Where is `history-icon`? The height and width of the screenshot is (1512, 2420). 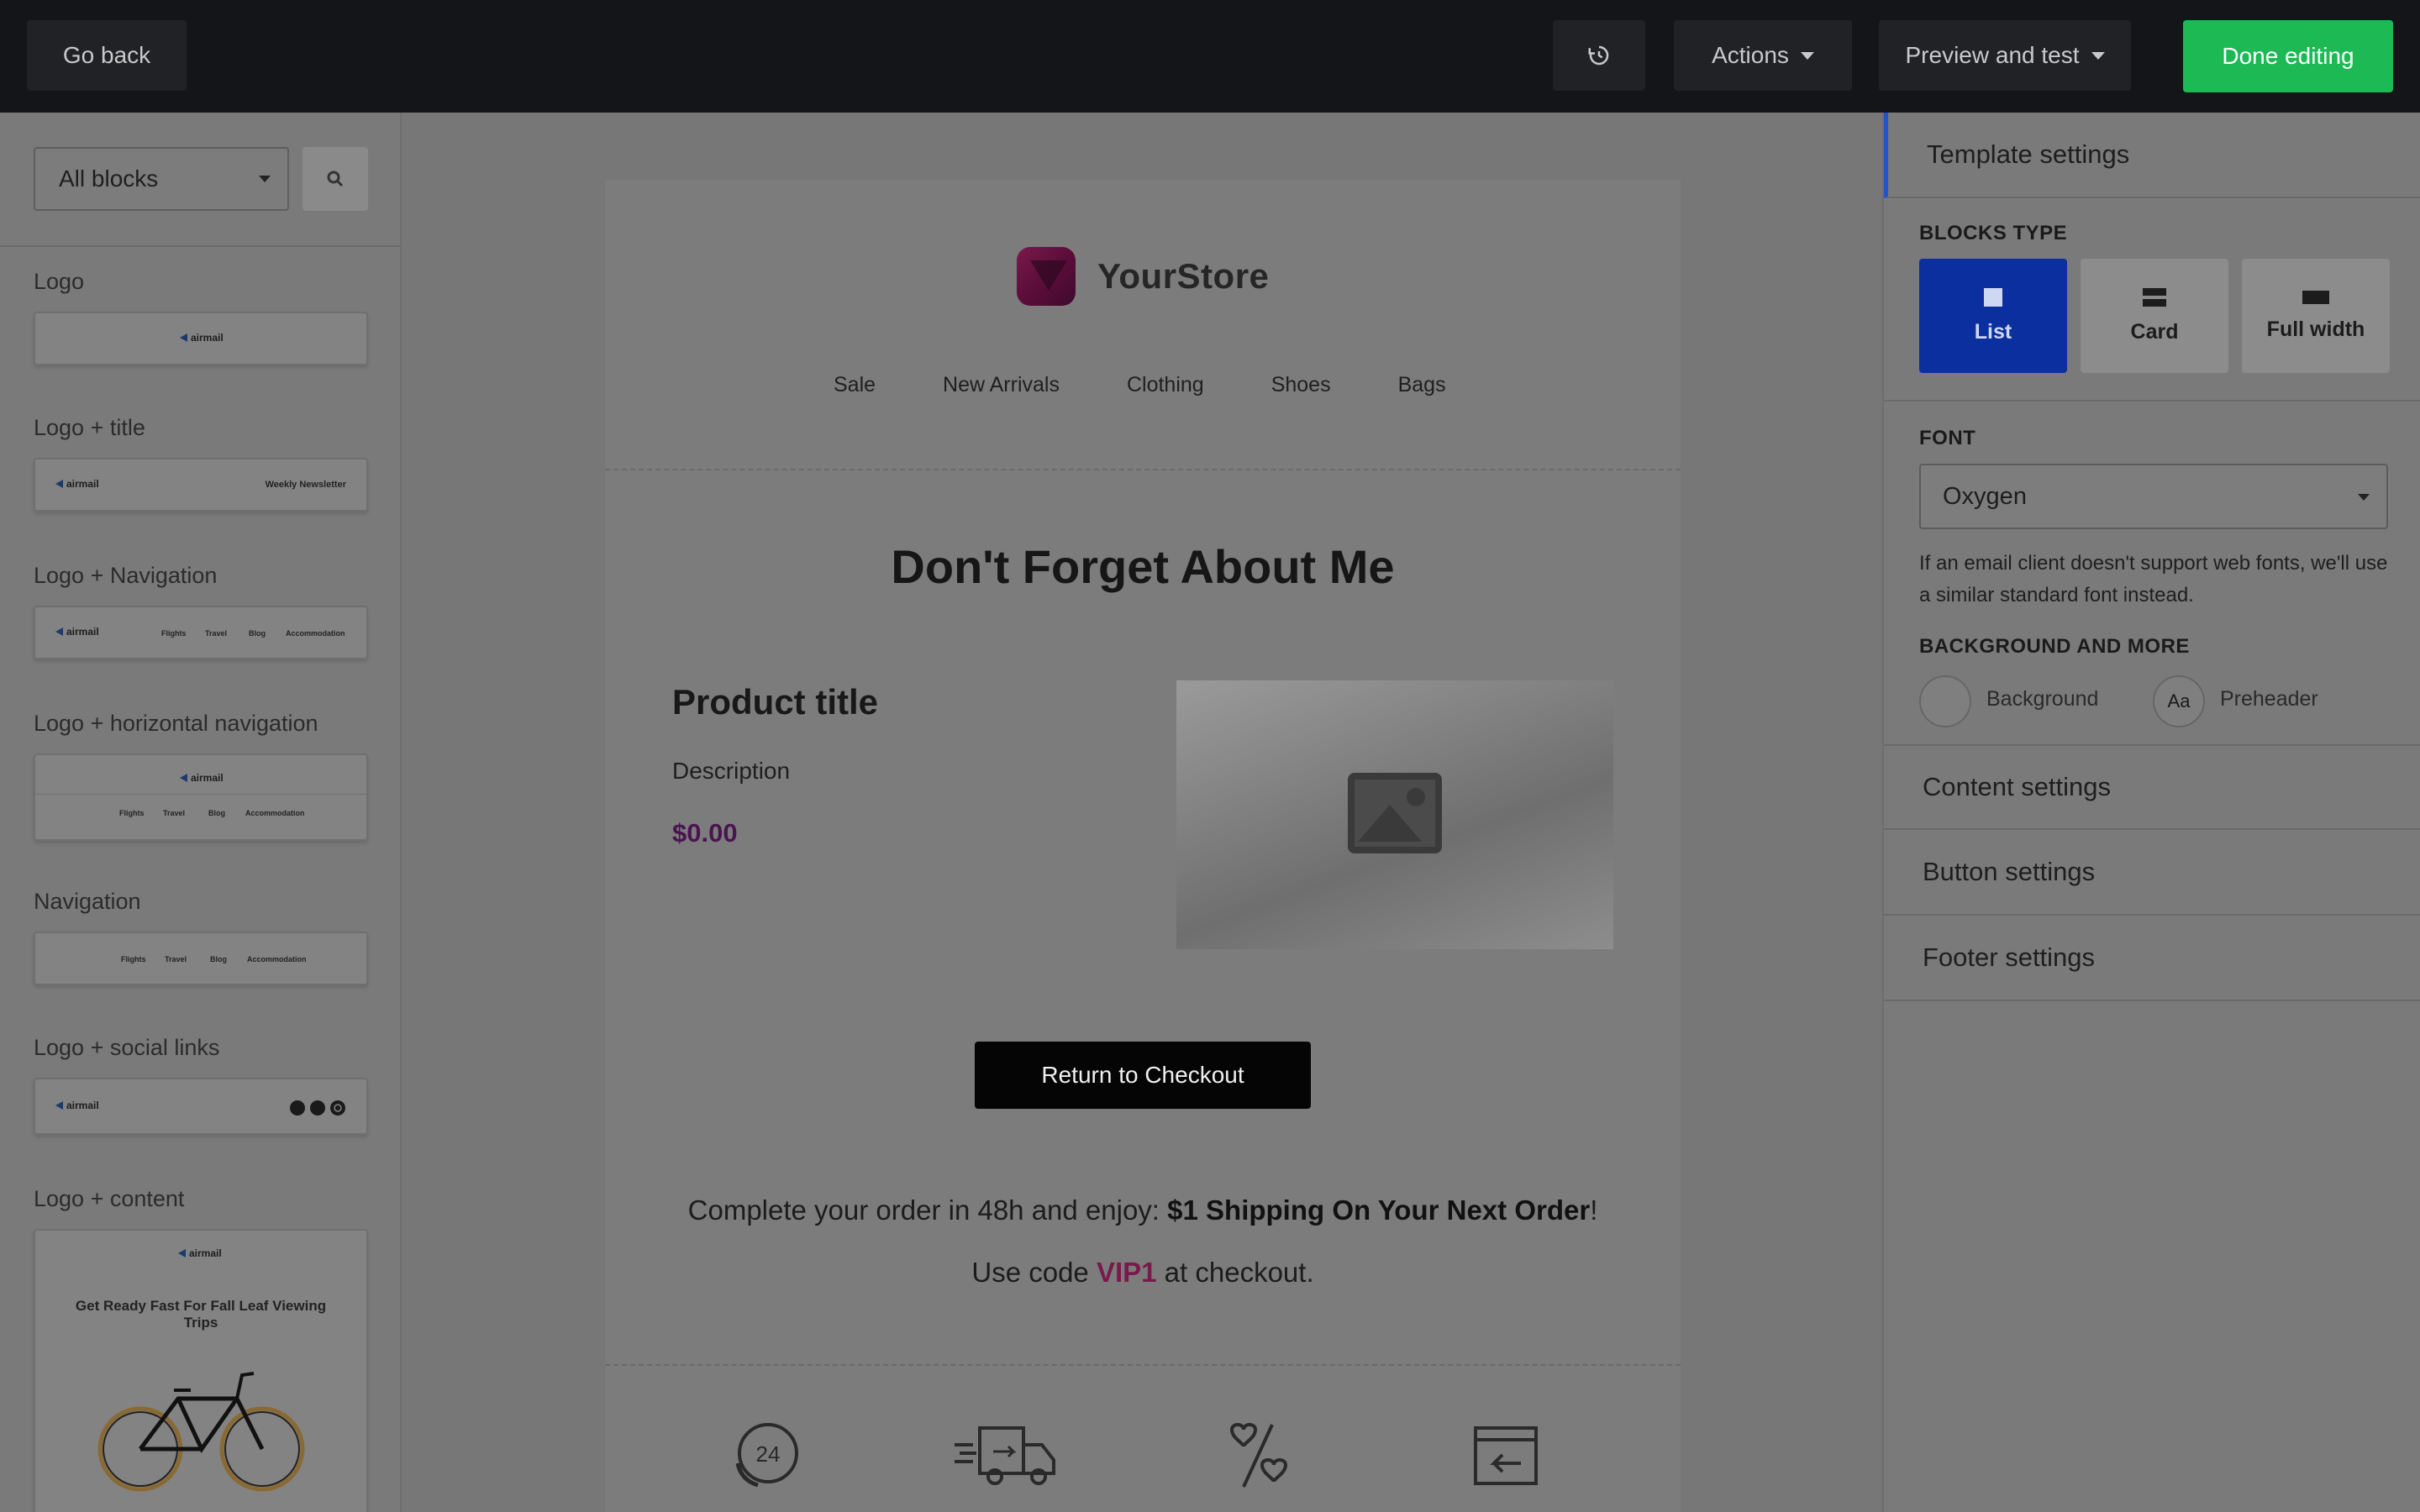 history-icon is located at coordinates (1598, 55).